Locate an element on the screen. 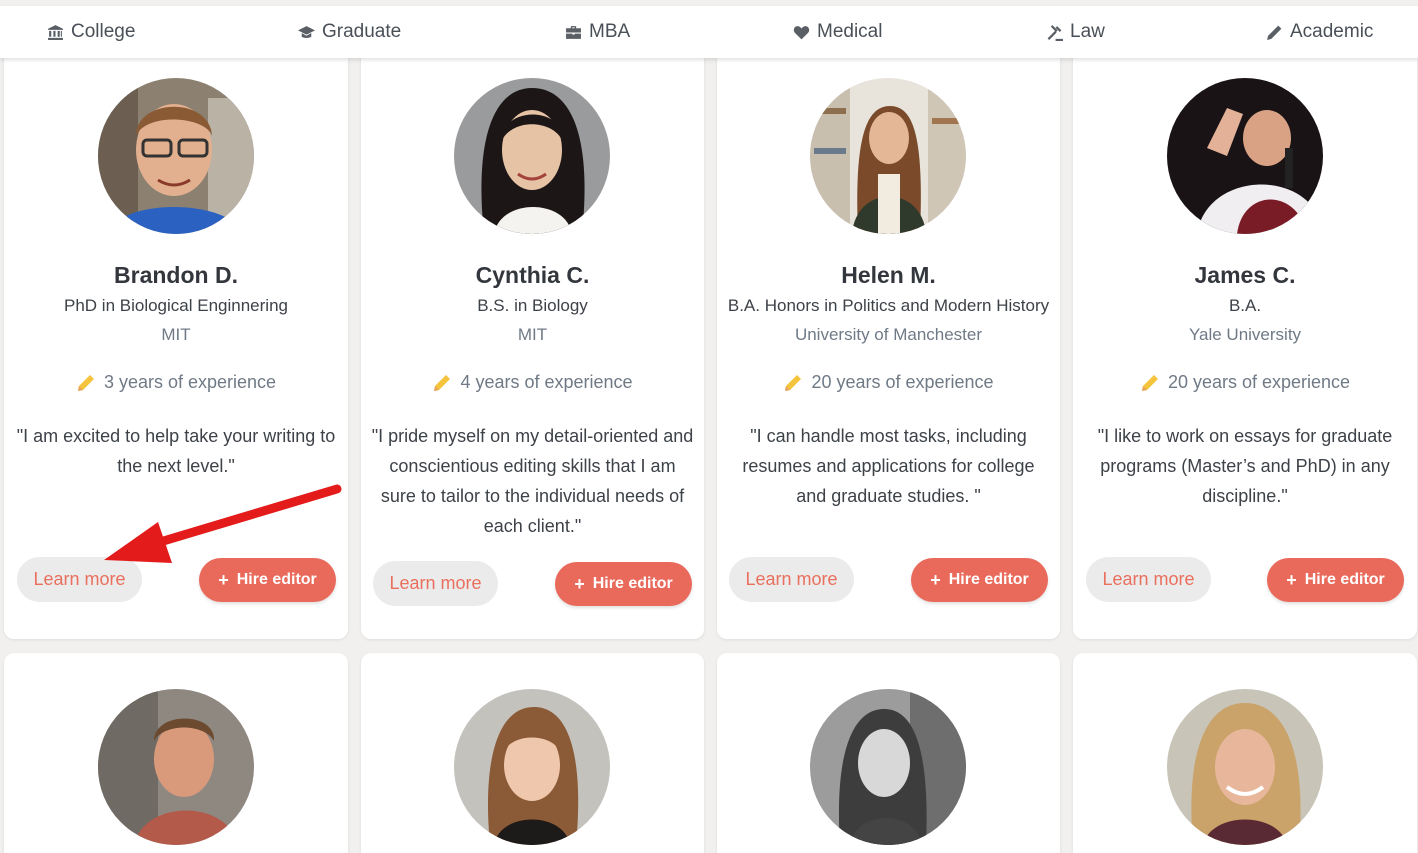 The image size is (1418, 853). editor-name: James C. is located at coordinates (1245, 275).